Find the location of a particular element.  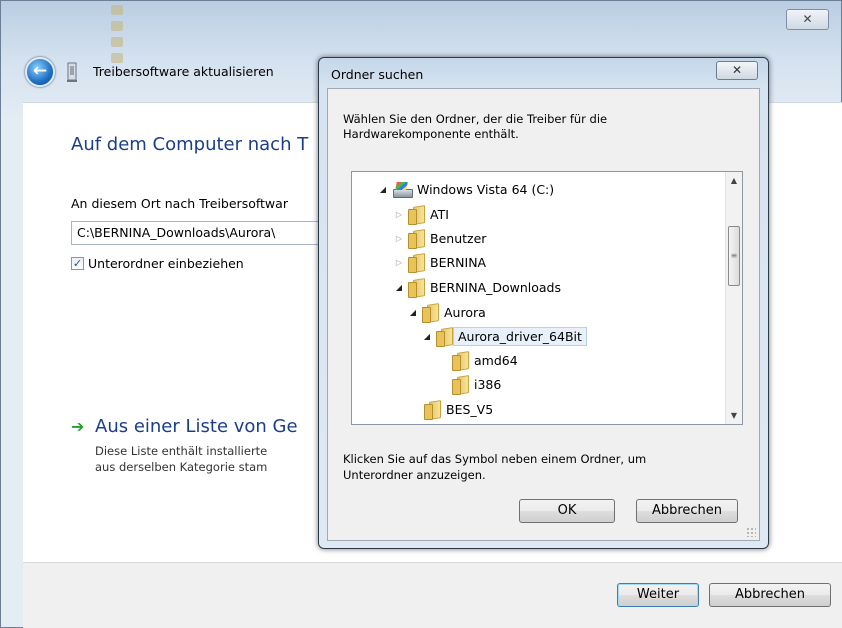

page-heading: Auf dem Computer nach T is located at coordinates (190, 144).